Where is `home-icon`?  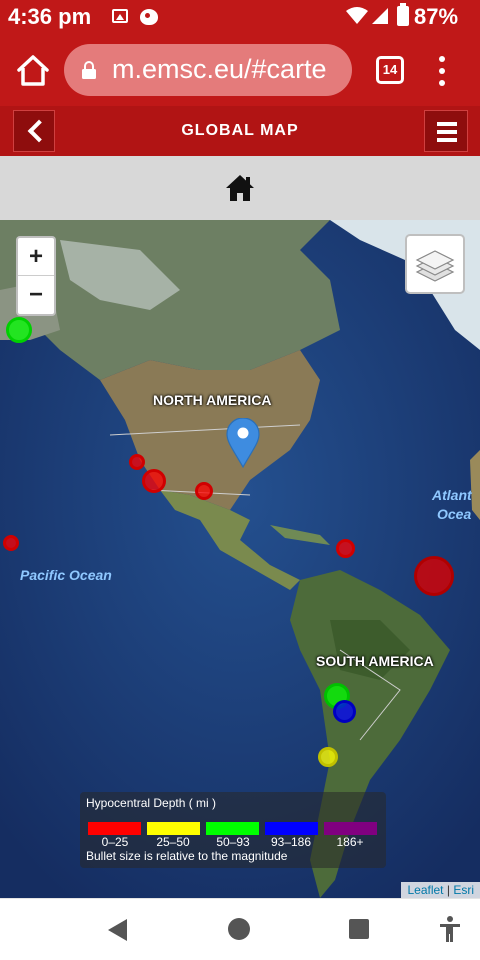
home-icon is located at coordinates (33, 71).